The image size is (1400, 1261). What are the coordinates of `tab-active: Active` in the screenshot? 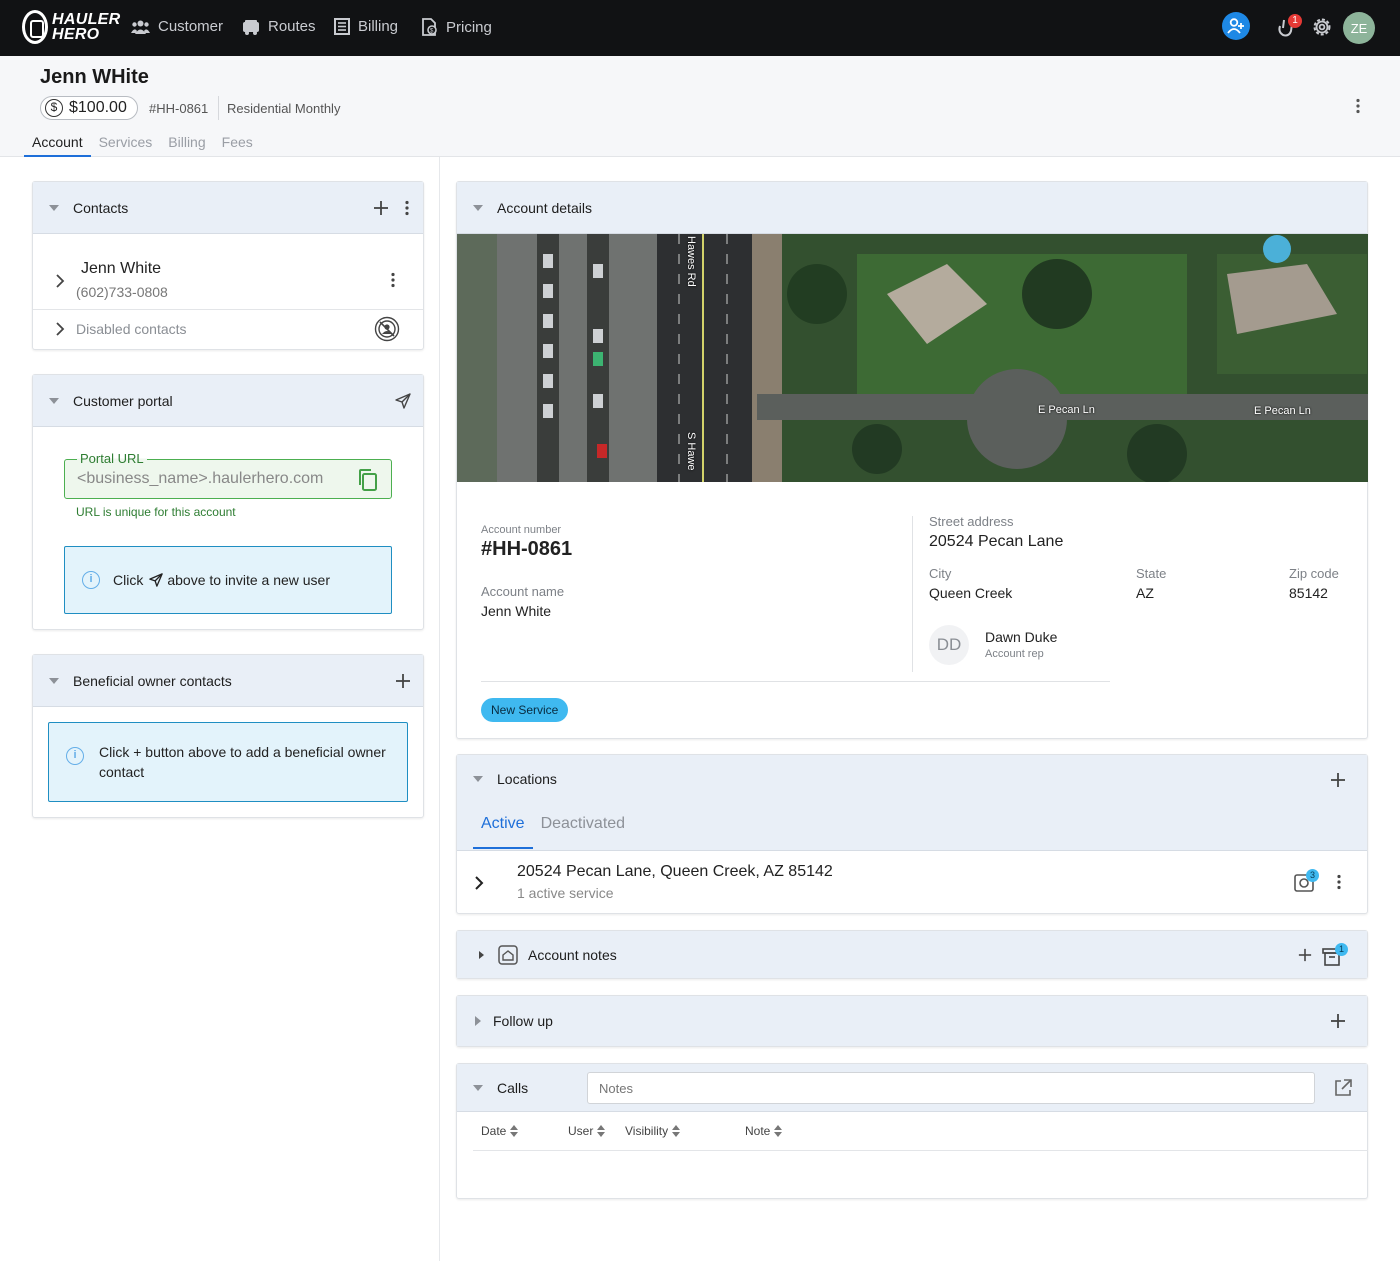 It's located at (503, 832).